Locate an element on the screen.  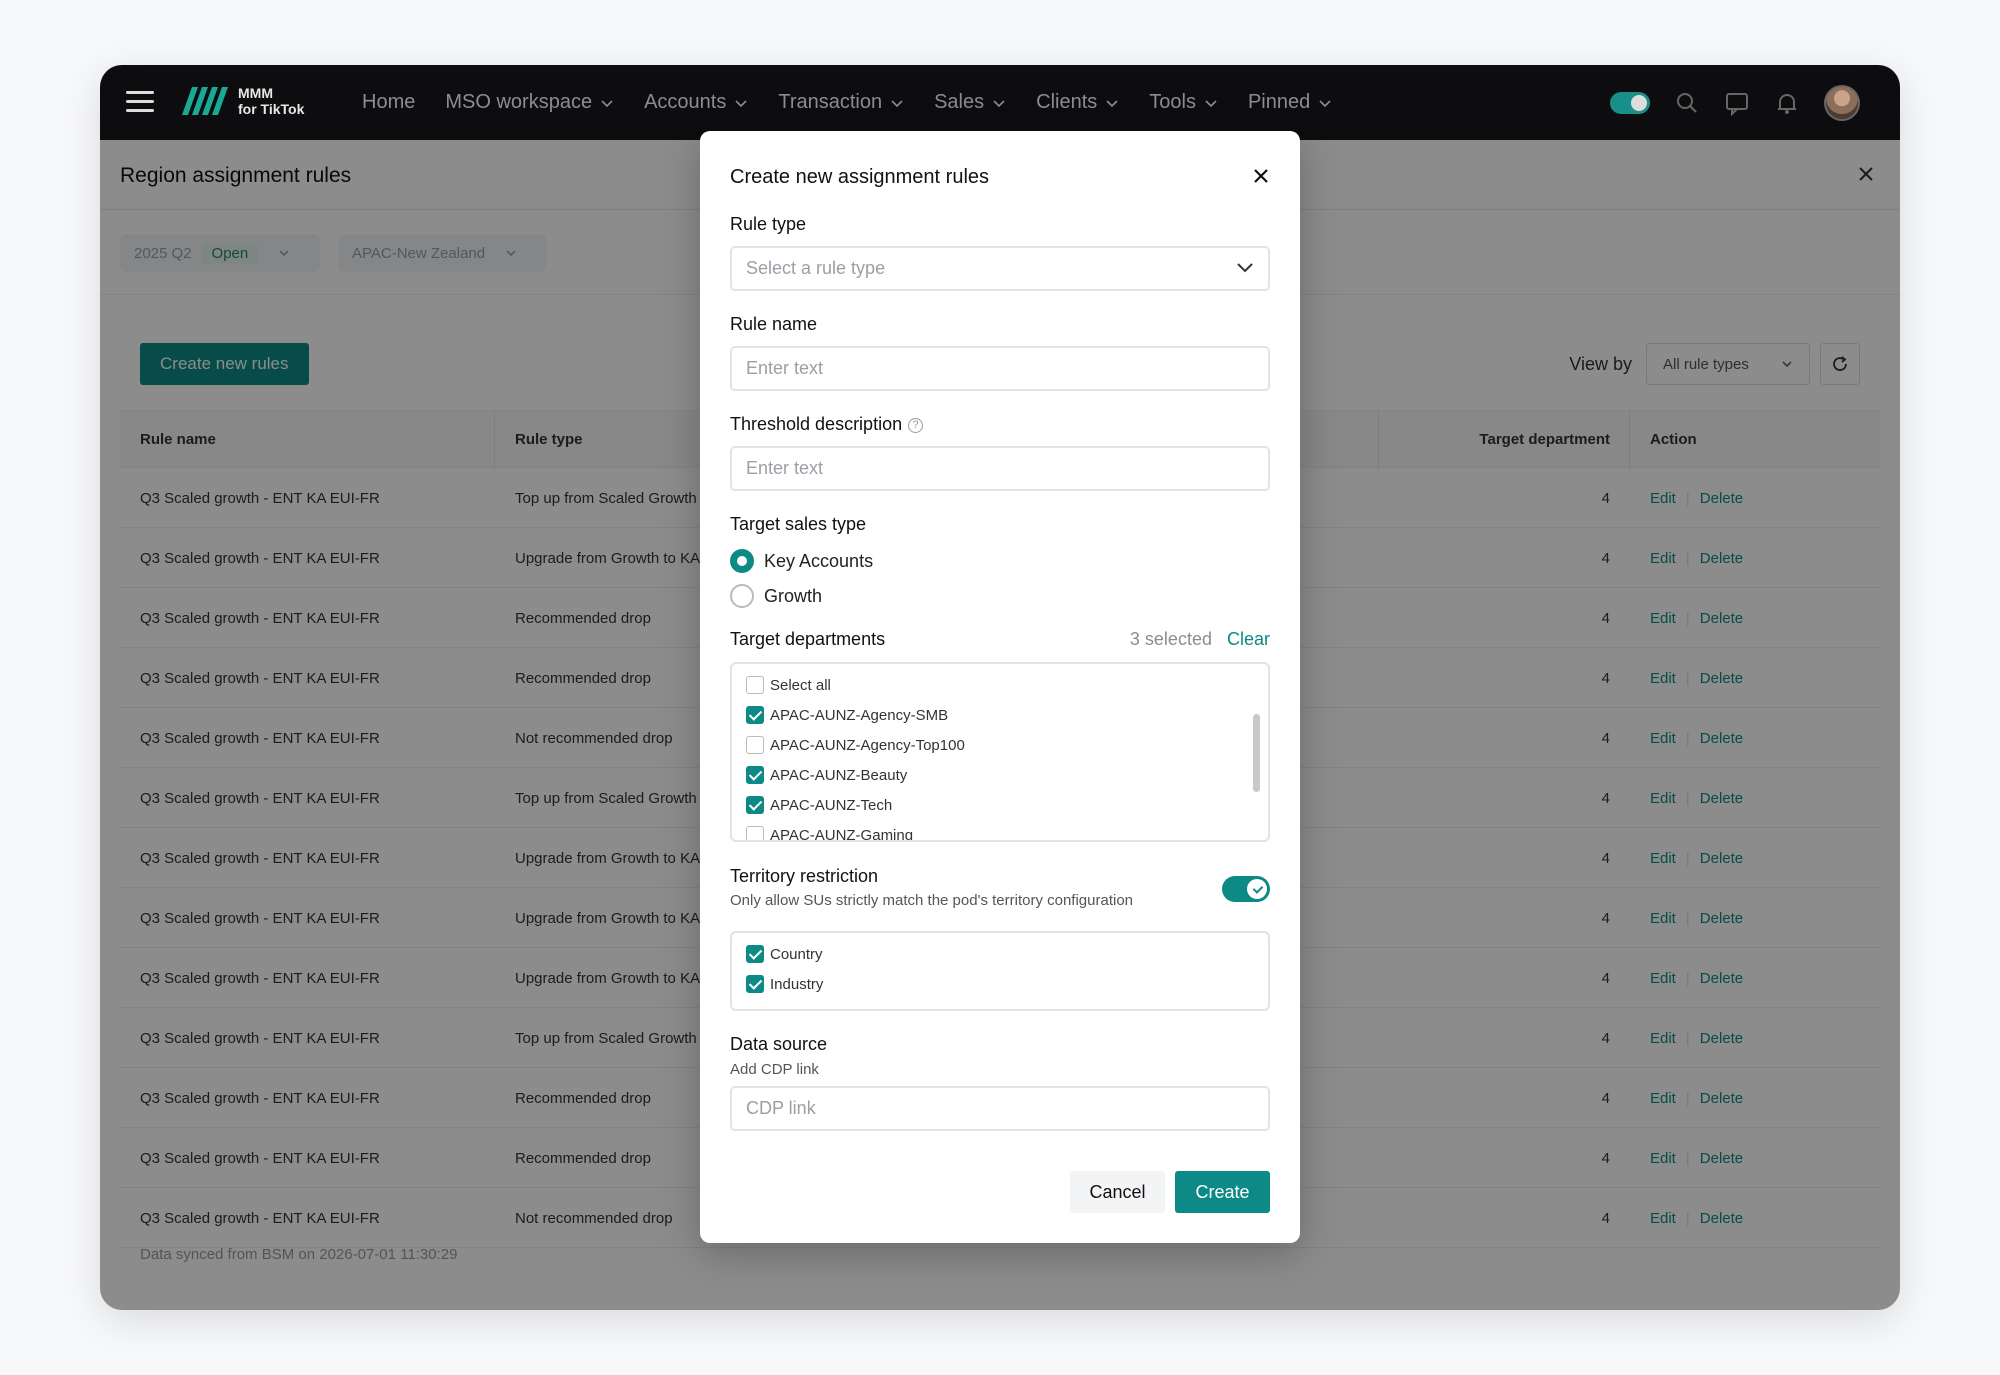
cancel-button: Cancel is located at coordinates (1117, 1192).